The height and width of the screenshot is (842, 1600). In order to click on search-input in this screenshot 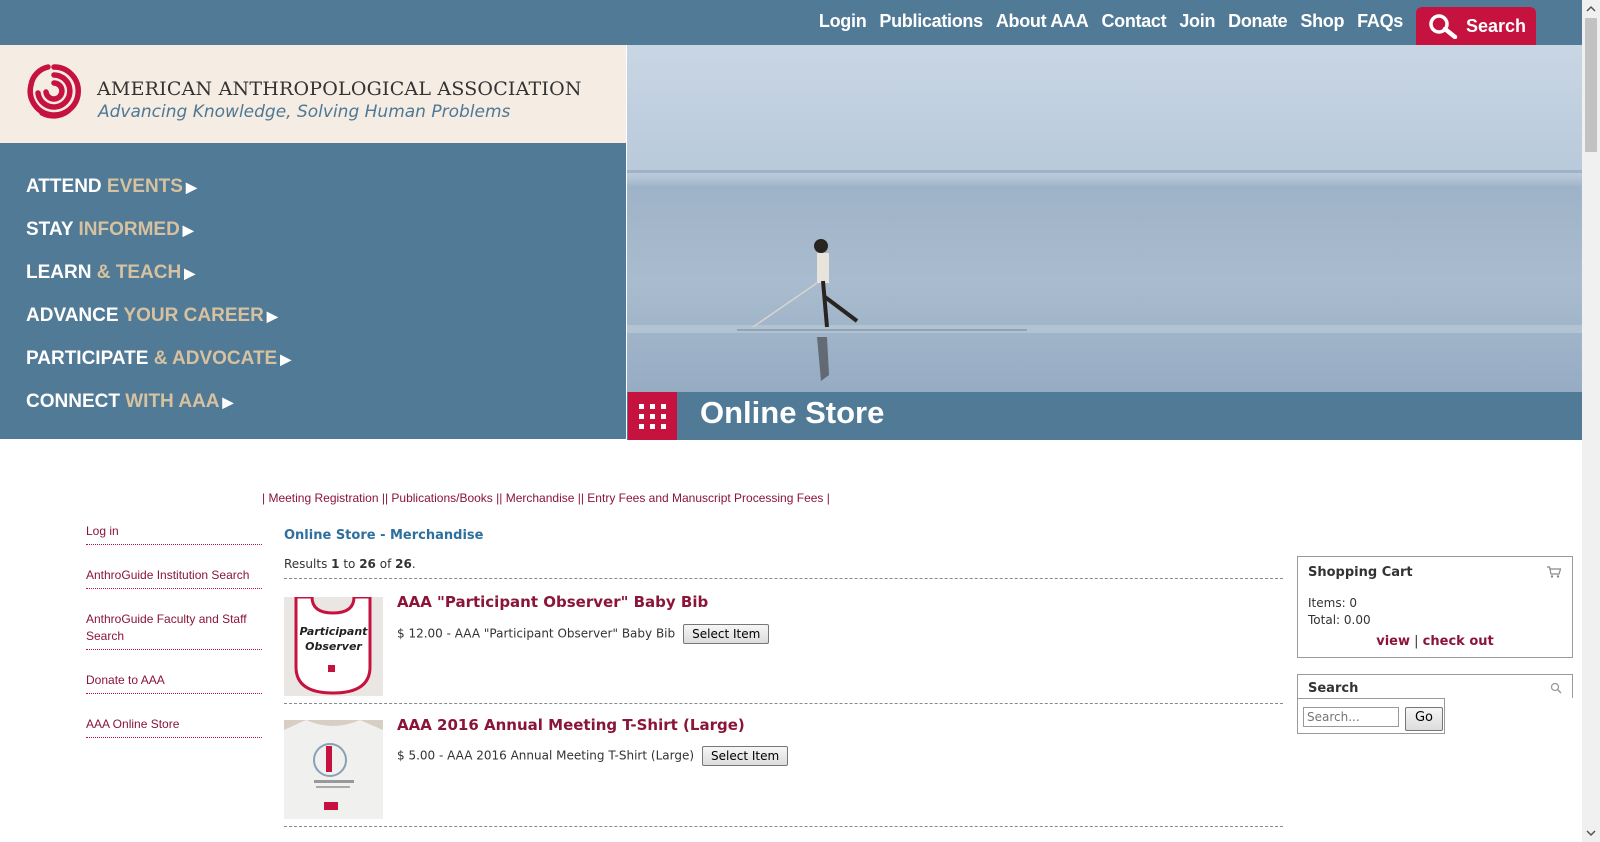, I will do `click(1351, 717)`.